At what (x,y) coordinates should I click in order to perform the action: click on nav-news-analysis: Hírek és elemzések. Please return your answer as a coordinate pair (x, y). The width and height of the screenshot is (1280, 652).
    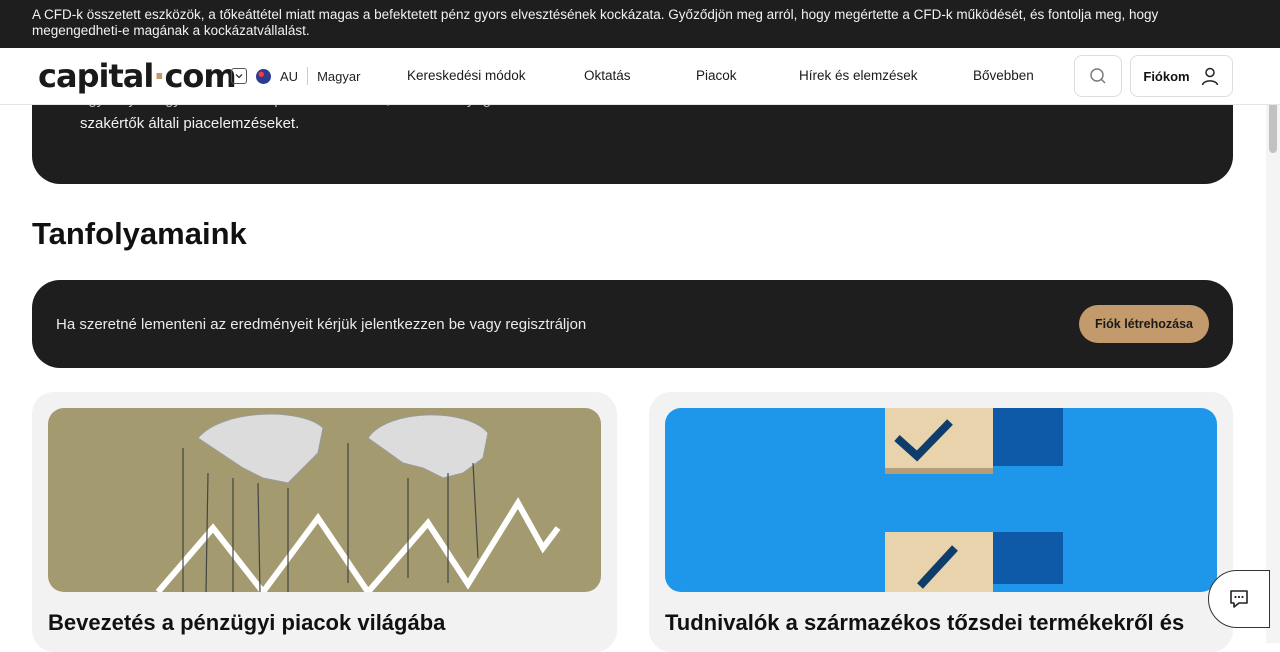
    Looking at the image, I should click on (858, 75).